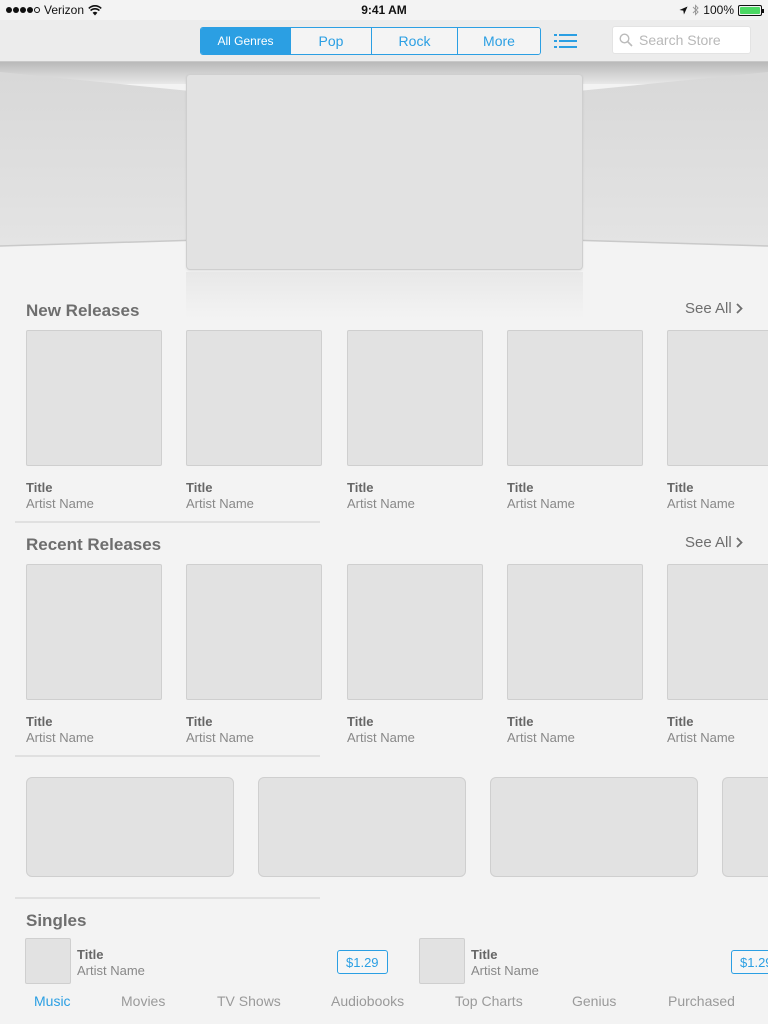 The height and width of the screenshot is (1024, 768). I want to click on featured-banner-reflection, so click(384, 295).